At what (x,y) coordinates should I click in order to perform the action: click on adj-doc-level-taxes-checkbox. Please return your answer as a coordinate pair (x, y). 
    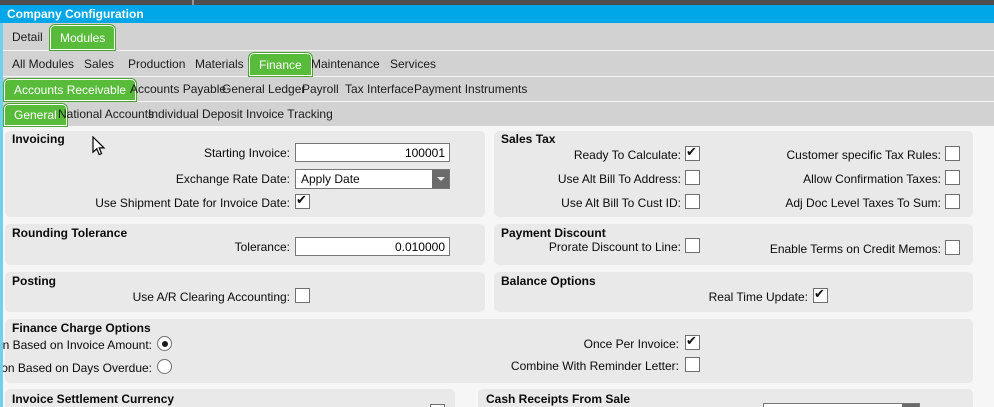
    Looking at the image, I should click on (952, 201).